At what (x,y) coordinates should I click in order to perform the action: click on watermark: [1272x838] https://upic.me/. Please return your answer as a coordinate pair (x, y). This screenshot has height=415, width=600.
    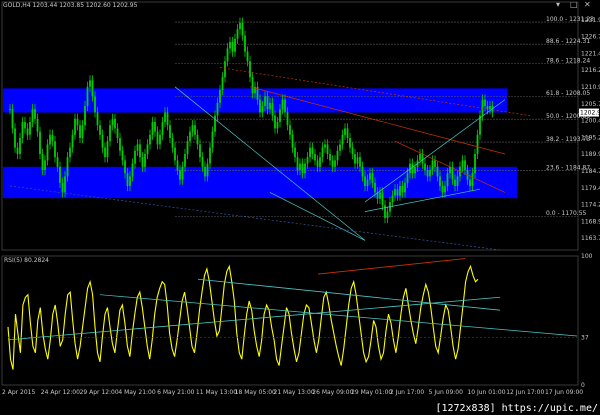
    Looking at the image, I should click on (516, 408).